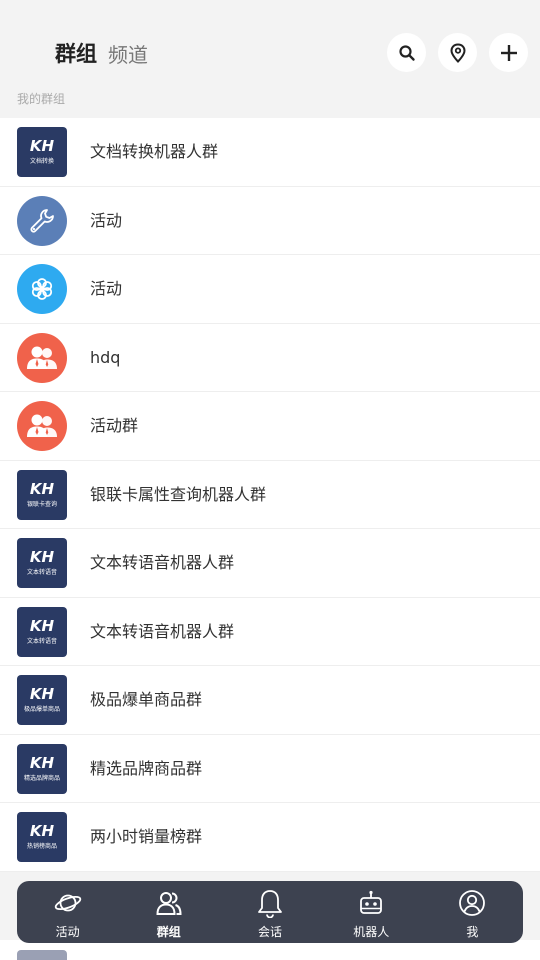 The height and width of the screenshot is (960, 540). I want to click on plus-icon, so click(508, 52).